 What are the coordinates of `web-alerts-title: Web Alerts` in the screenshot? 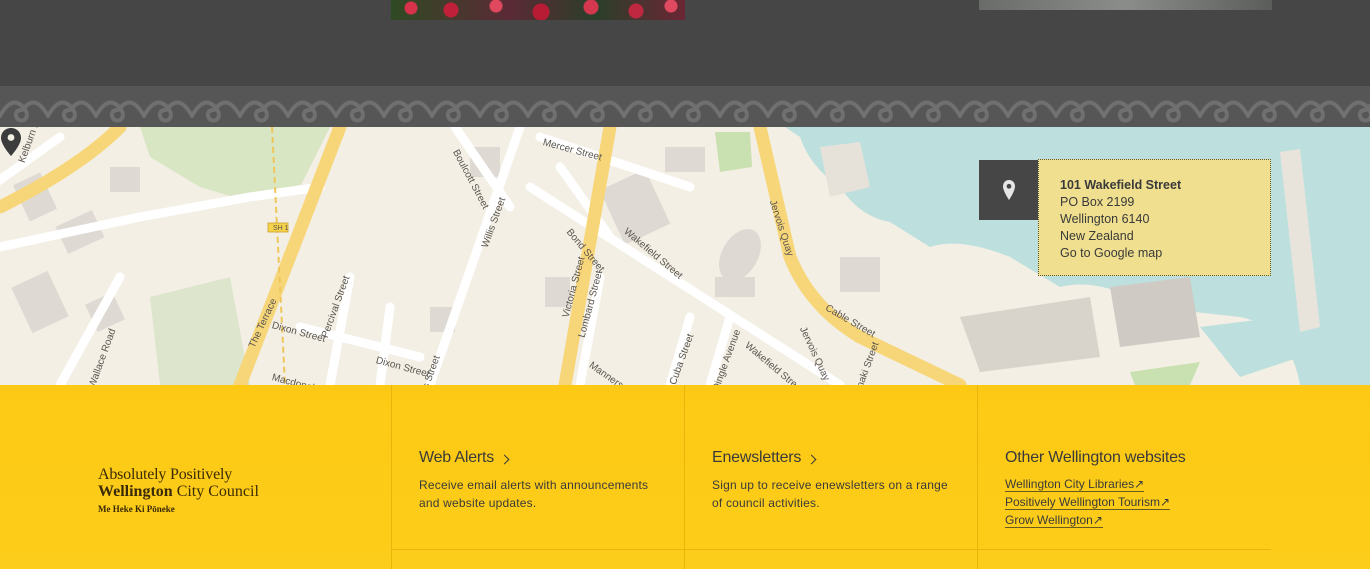 It's located at (457, 457).